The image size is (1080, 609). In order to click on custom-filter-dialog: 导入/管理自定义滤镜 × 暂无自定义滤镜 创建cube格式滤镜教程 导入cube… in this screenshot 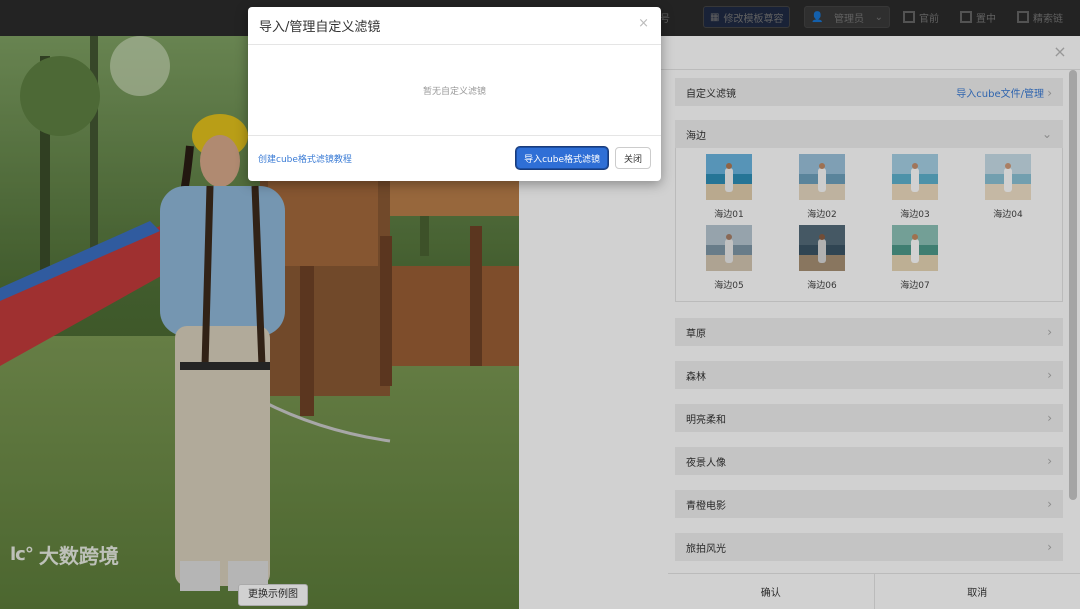, I will do `click(454, 94)`.